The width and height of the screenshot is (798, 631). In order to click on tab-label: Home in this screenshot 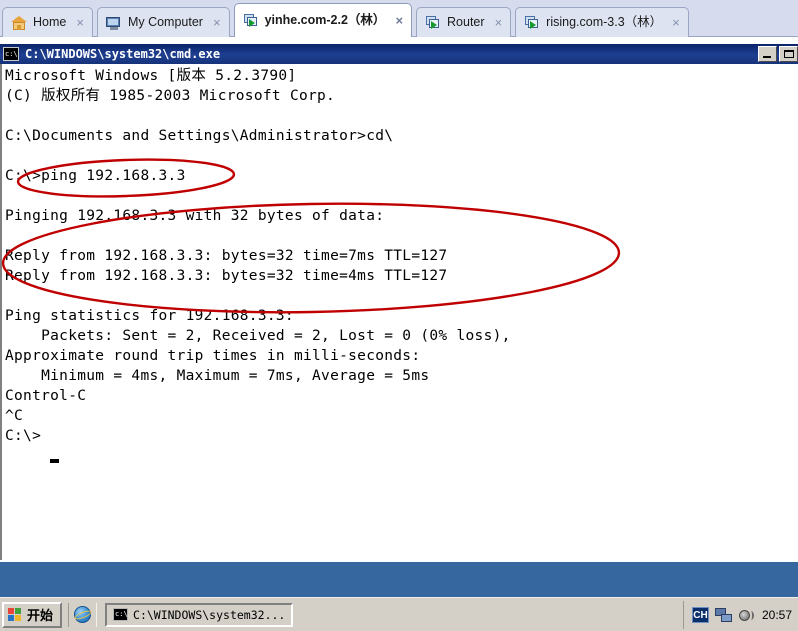, I will do `click(50, 22)`.